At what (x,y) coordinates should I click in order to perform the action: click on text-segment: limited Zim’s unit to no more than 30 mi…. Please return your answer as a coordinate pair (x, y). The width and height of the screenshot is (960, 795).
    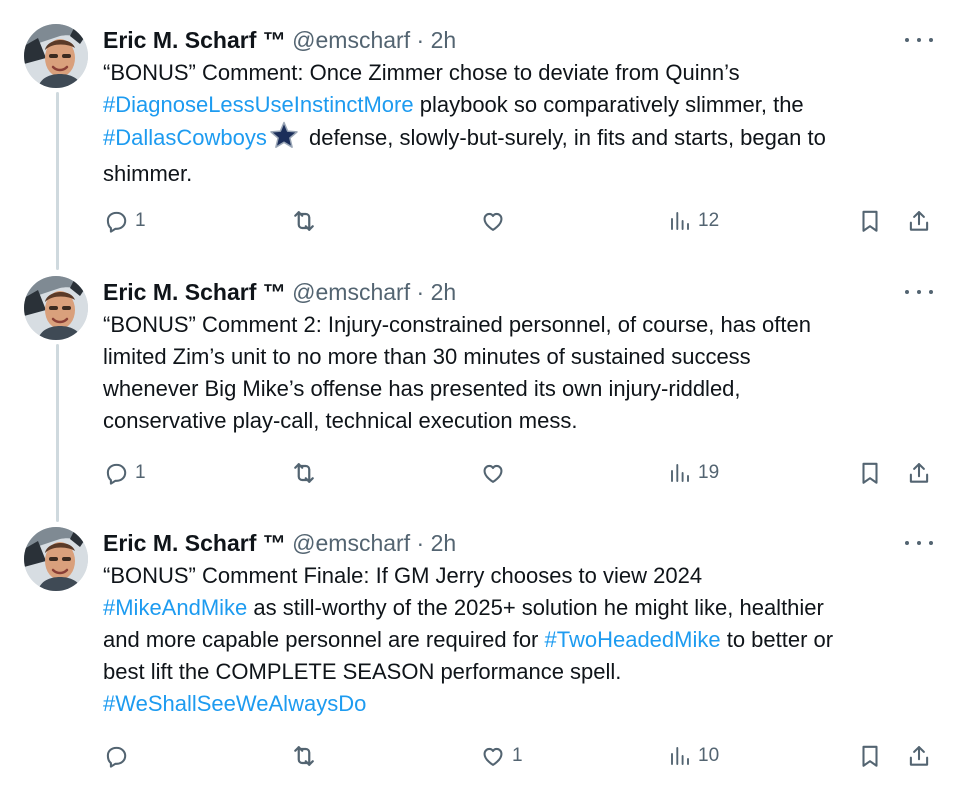
    Looking at the image, I should click on (427, 356).